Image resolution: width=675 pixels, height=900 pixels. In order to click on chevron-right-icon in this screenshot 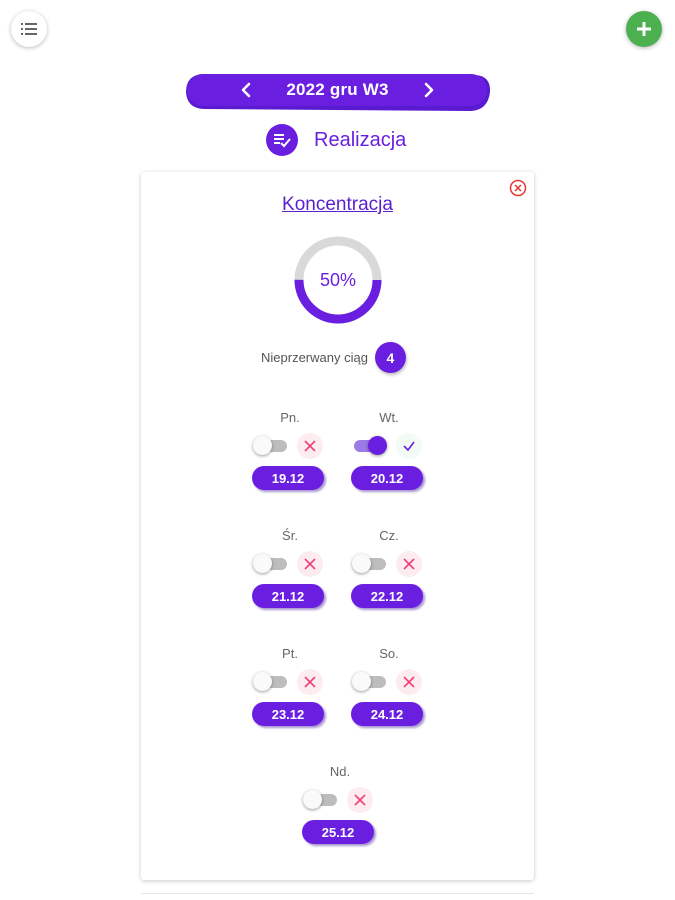, I will do `click(428, 90)`.